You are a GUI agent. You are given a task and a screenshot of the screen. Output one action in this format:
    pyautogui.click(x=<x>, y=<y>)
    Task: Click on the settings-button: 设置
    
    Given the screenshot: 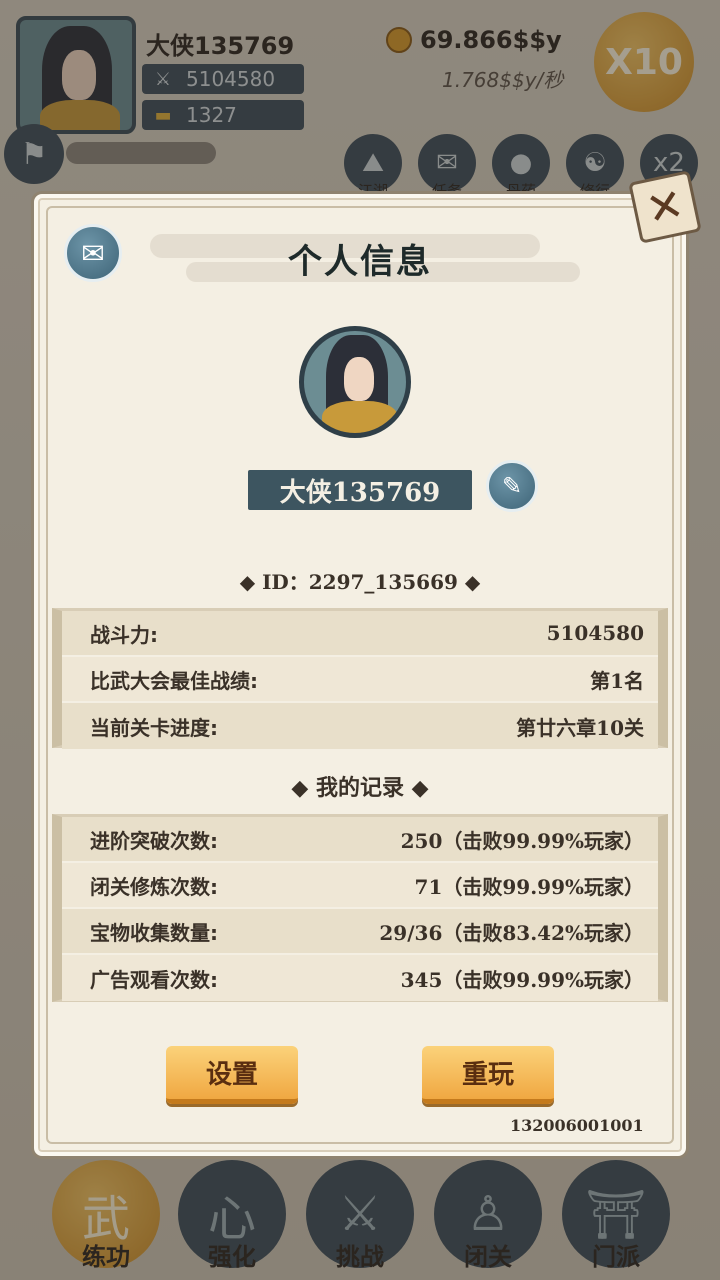 What is the action you would take?
    pyautogui.click(x=232, y=1075)
    